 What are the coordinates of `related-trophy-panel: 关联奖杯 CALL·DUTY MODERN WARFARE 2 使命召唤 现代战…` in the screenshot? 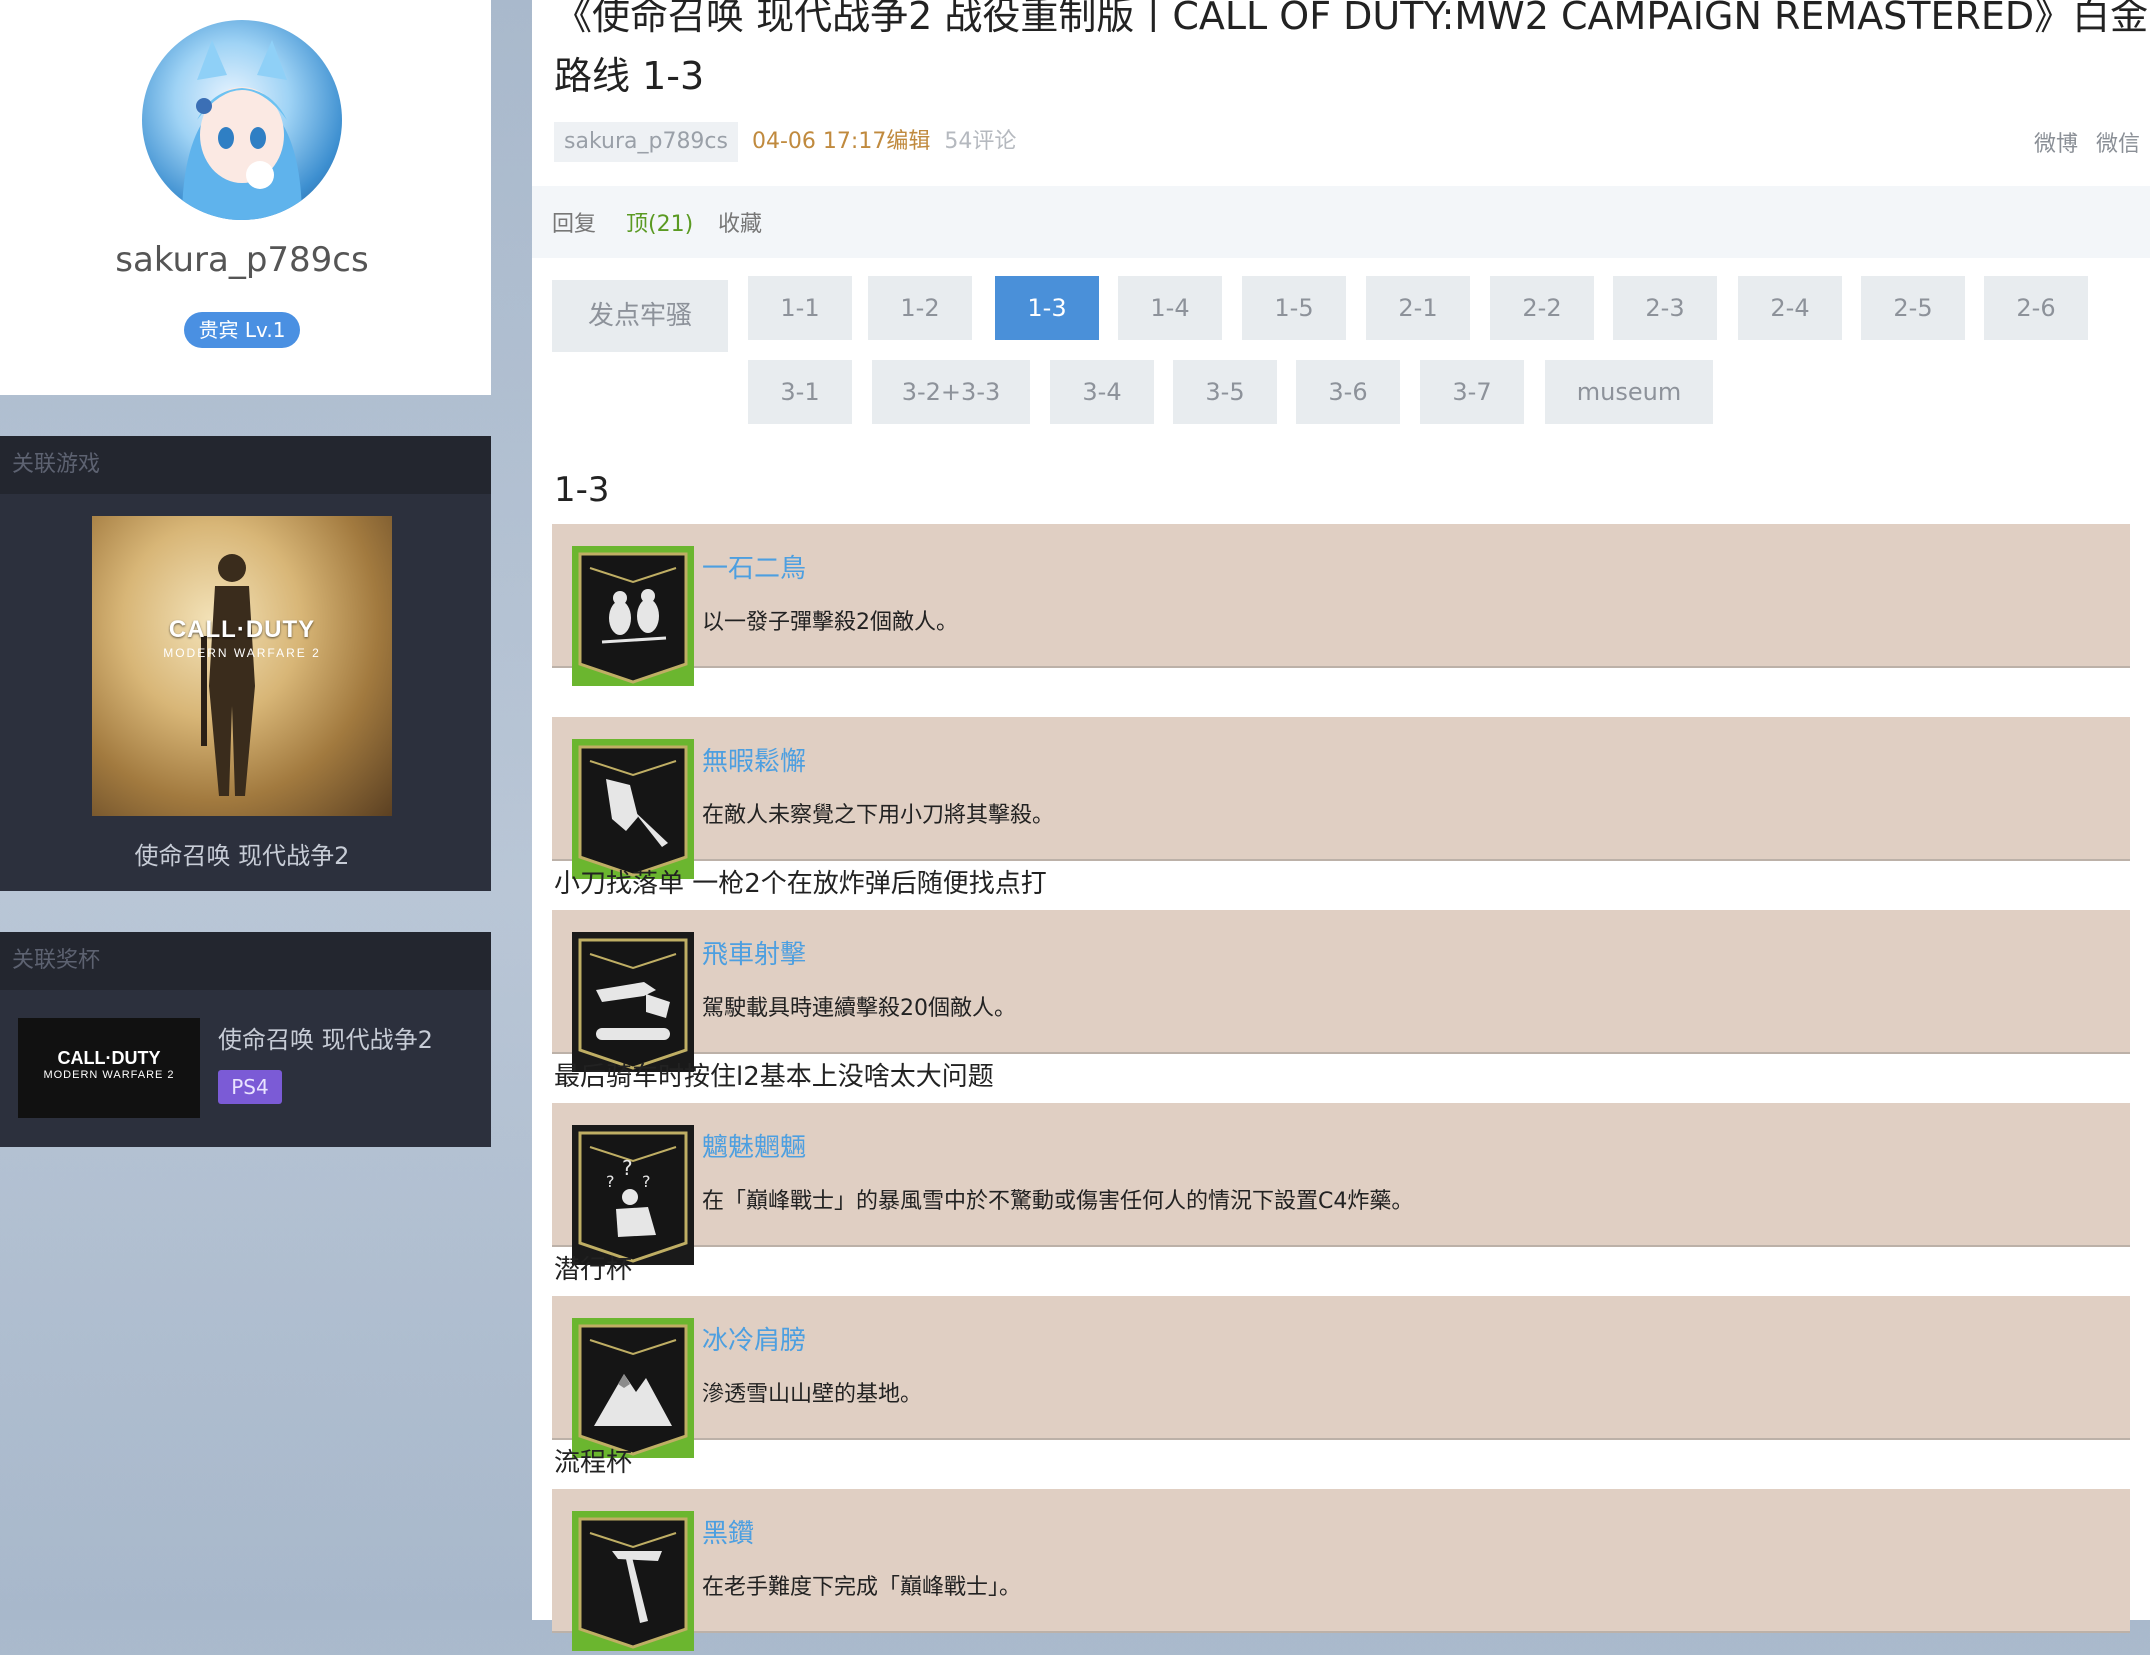 It's located at (245, 1039).